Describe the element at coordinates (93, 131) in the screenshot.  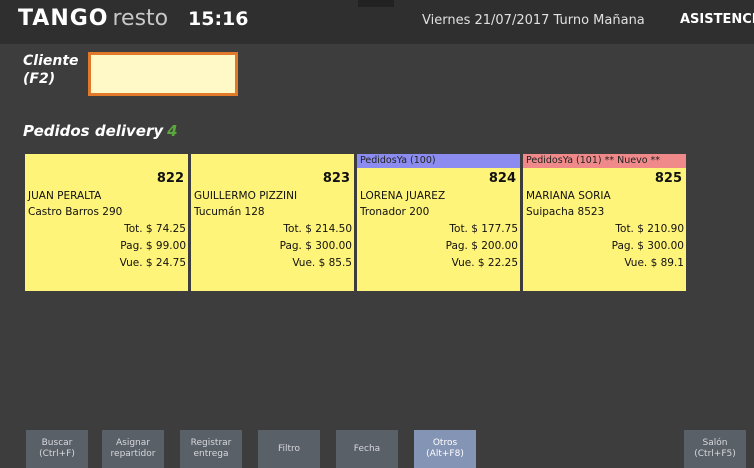
I see `delivery-title-text: Pedidos delivery` at that location.